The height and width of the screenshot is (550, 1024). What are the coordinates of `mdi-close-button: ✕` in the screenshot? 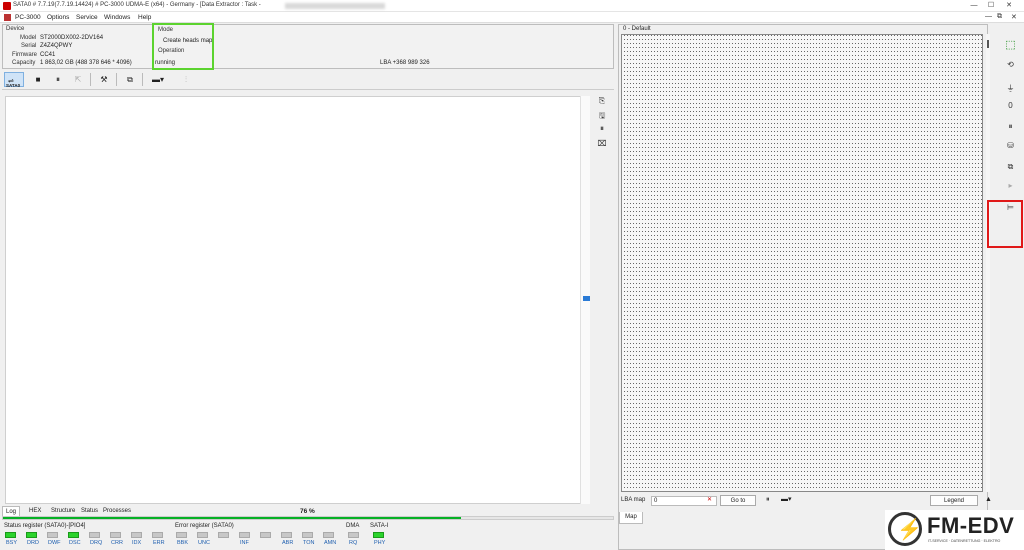 It's located at (1014, 17).